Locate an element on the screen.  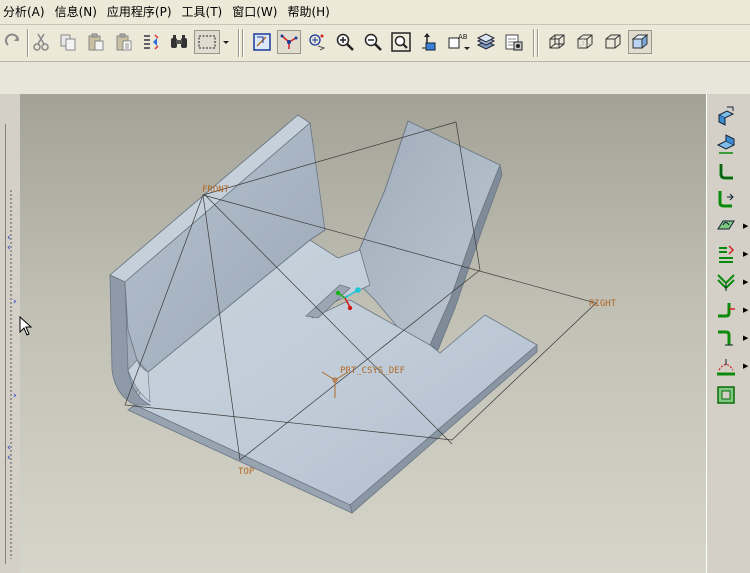
copy-icon is located at coordinates (68, 42).